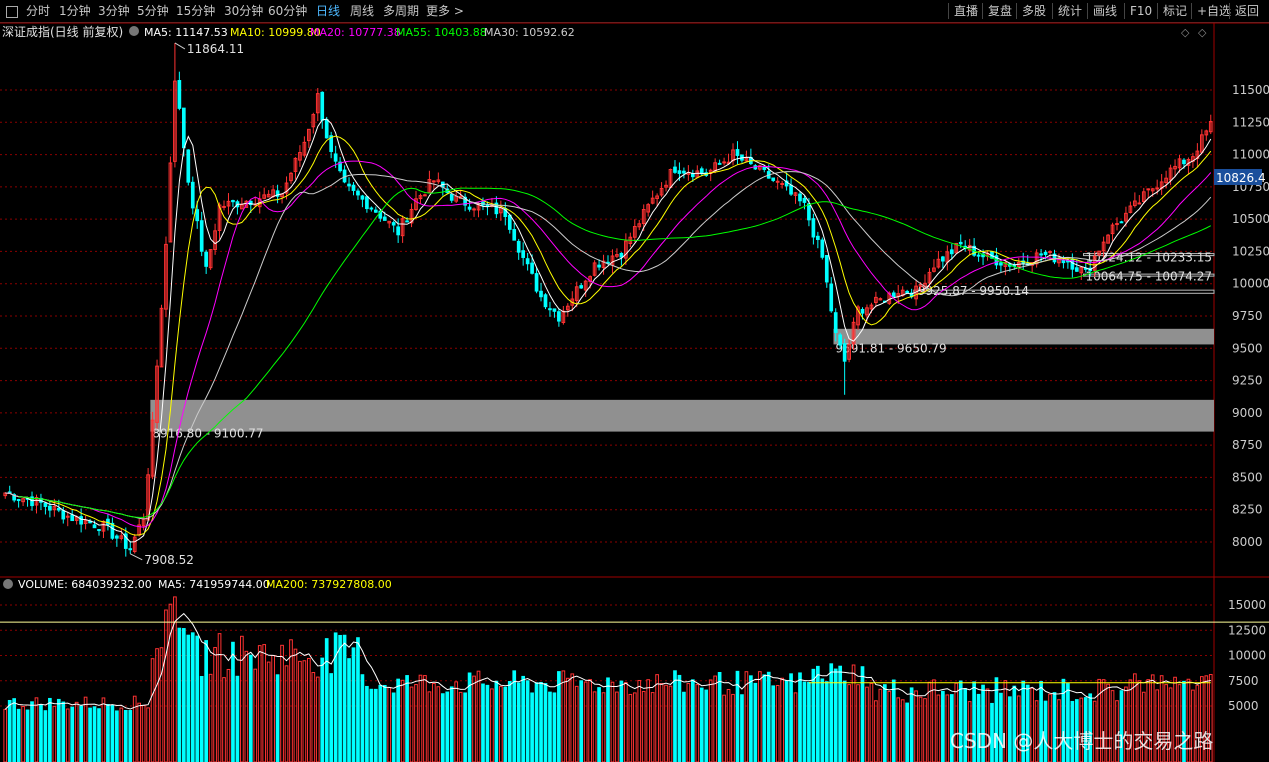 Image resolution: width=1269 pixels, height=762 pixels. Describe the element at coordinates (1250, 251) in the screenshot. I see `price-axis-tick: 10250` at that location.